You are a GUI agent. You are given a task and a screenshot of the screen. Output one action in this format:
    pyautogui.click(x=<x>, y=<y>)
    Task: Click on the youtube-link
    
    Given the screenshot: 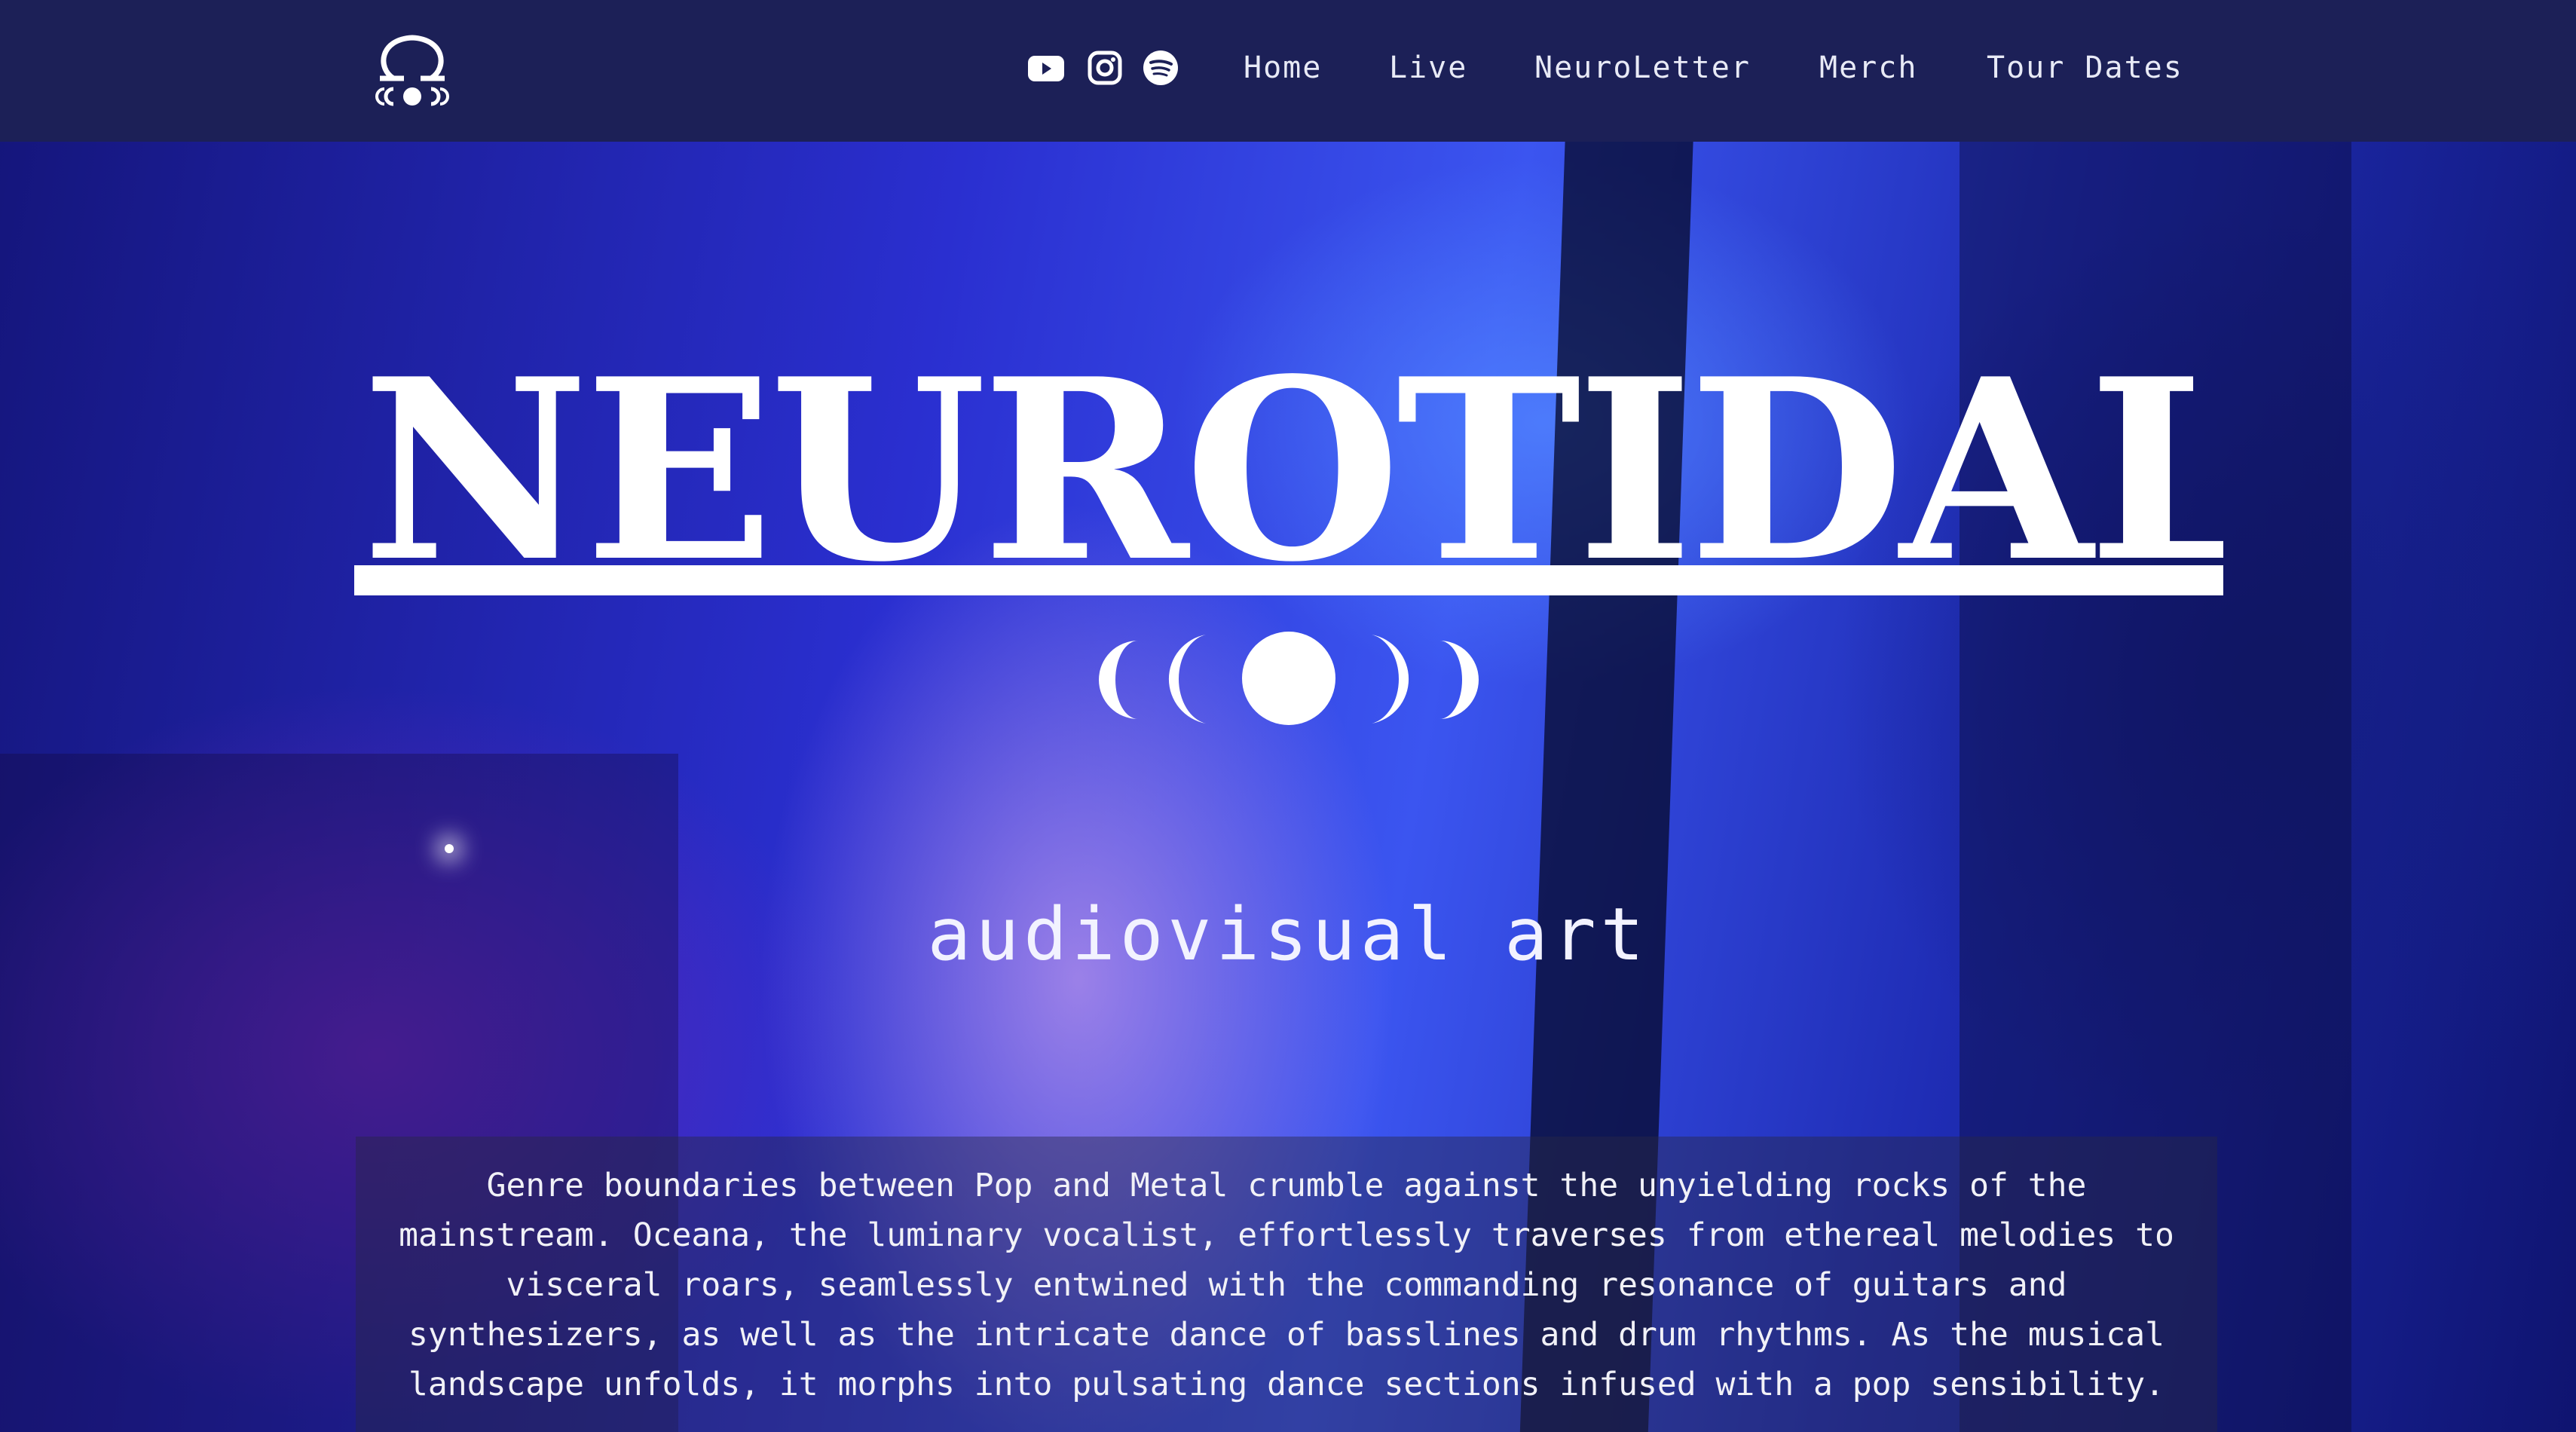 What is the action you would take?
    pyautogui.click(x=1046, y=67)
    